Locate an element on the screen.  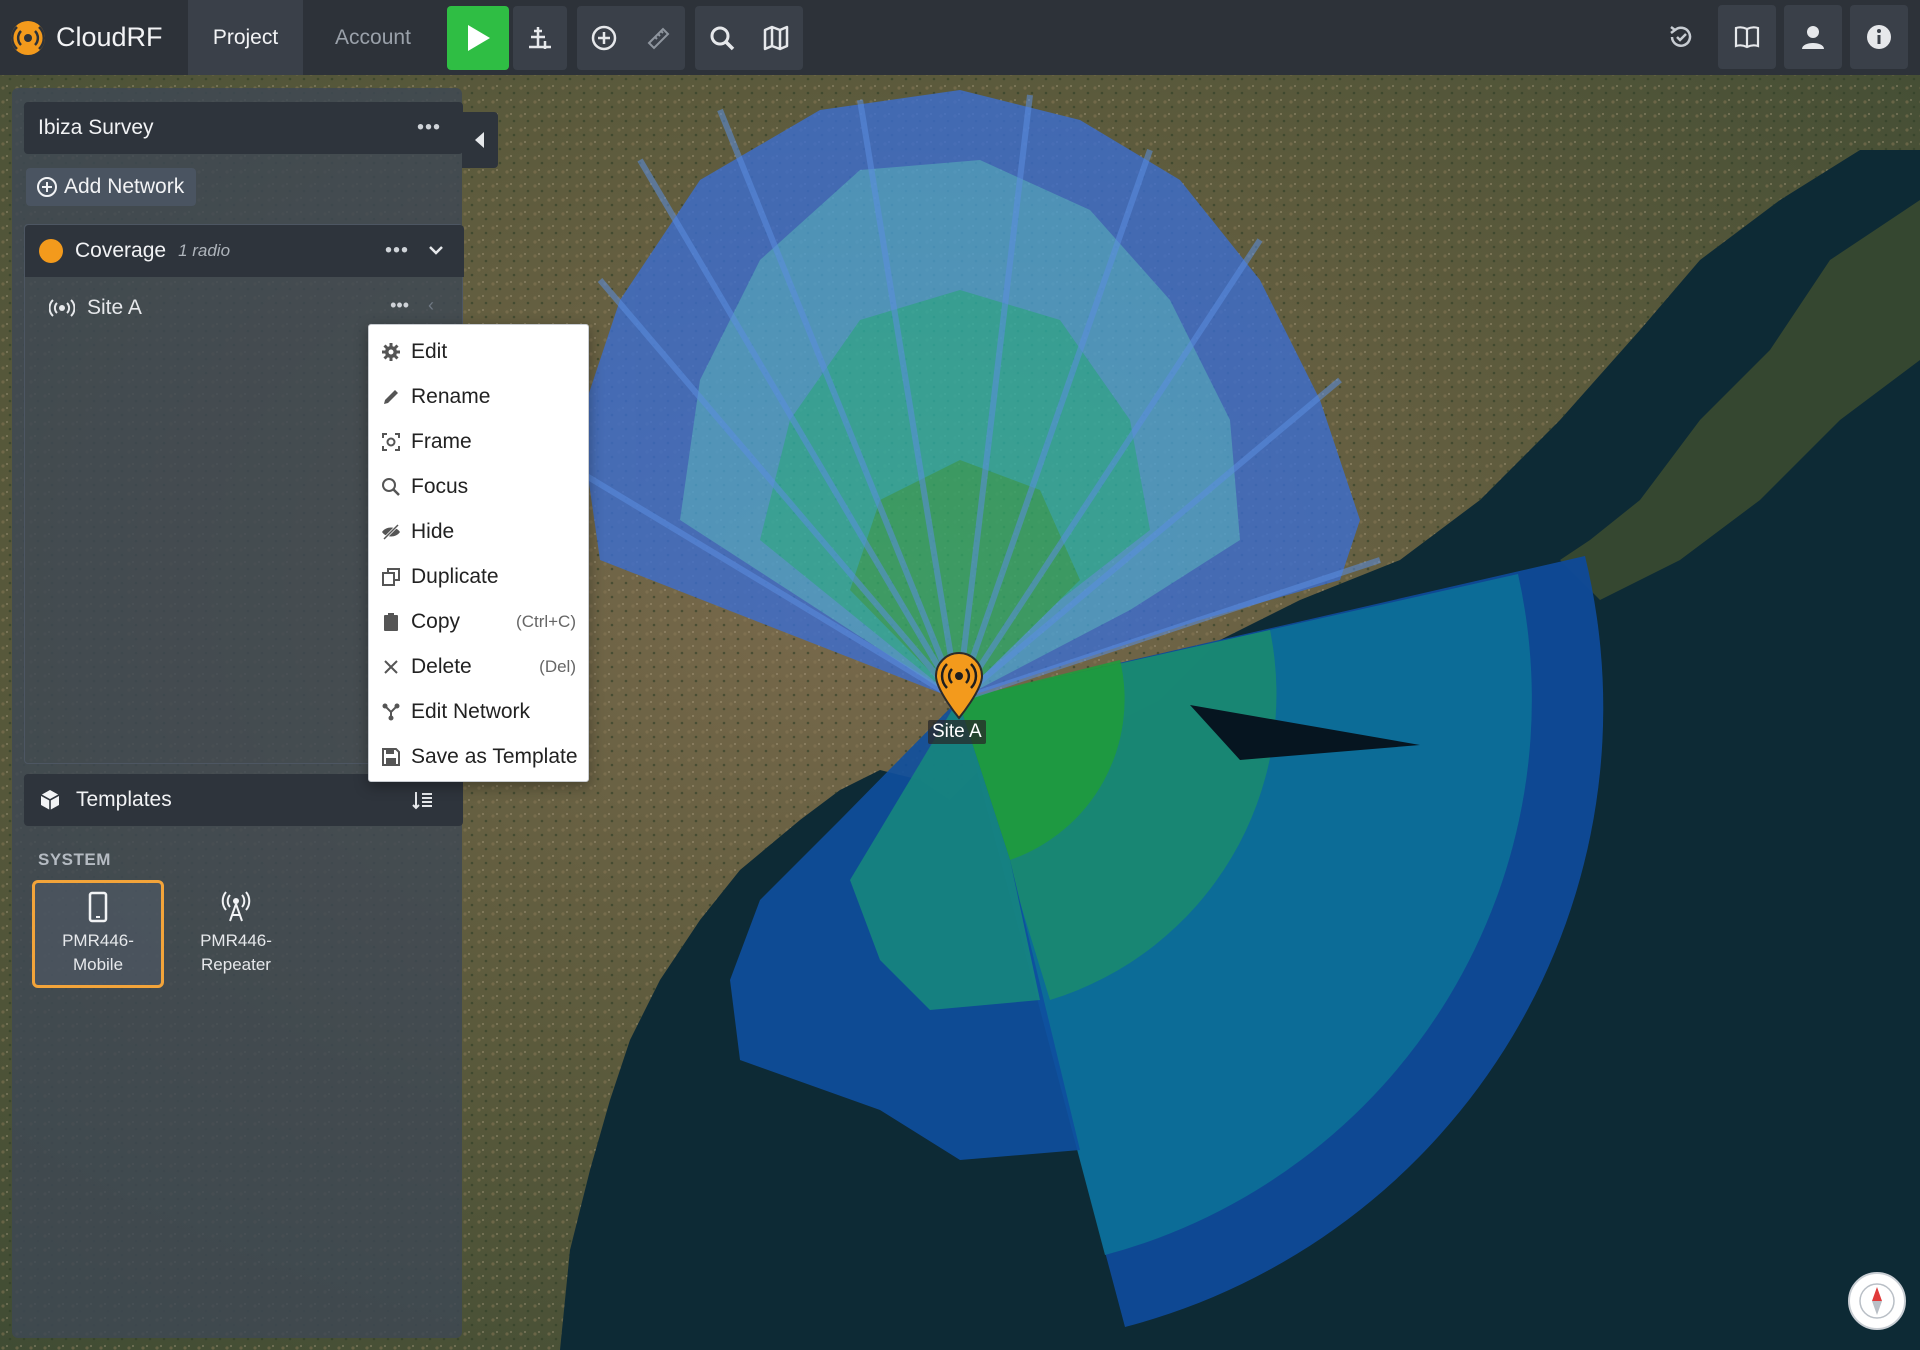
site-menu-icon: ••• is located at coordinates (399, 305).